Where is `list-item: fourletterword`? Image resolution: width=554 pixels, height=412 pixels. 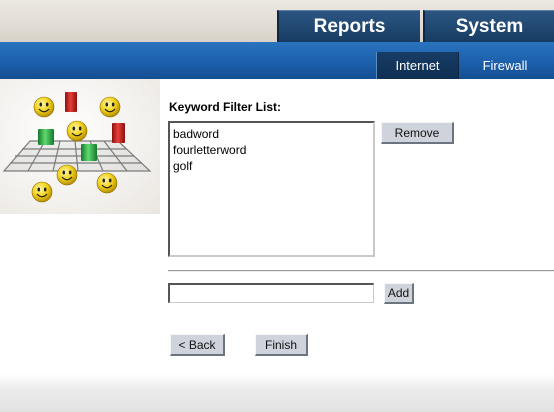
list-item: fourletterword is located at coordinates (271, 150).